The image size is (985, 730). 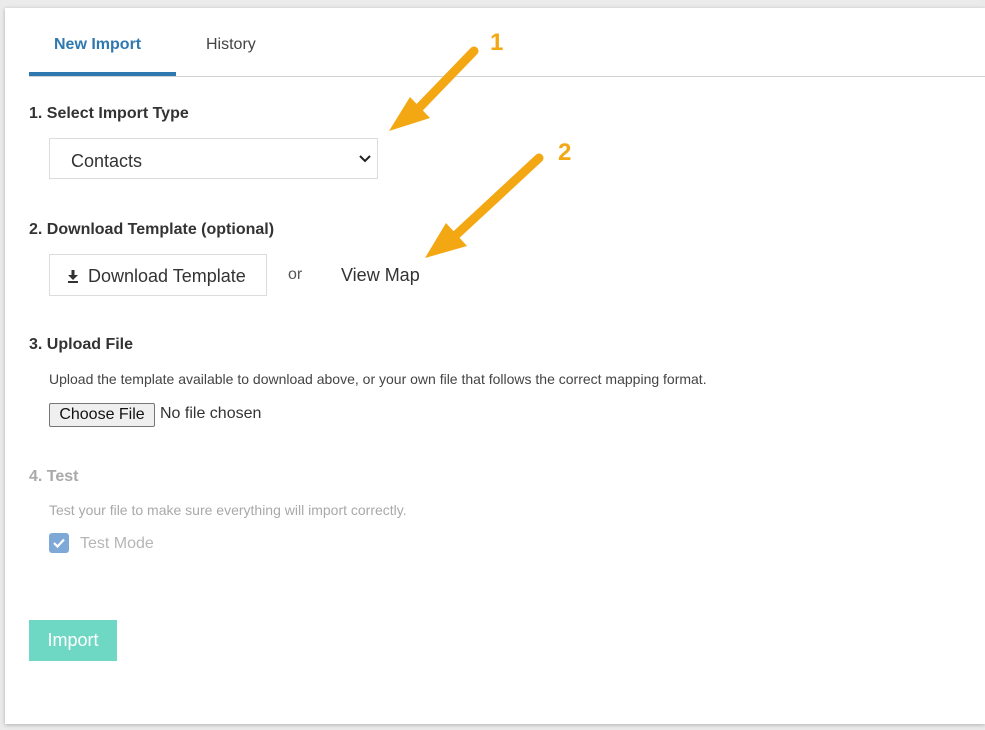 What do you see at coordinates (211, 413) in the screenshot?
I see `file-status-text: No file chosen` at bounding box center [211, 413].